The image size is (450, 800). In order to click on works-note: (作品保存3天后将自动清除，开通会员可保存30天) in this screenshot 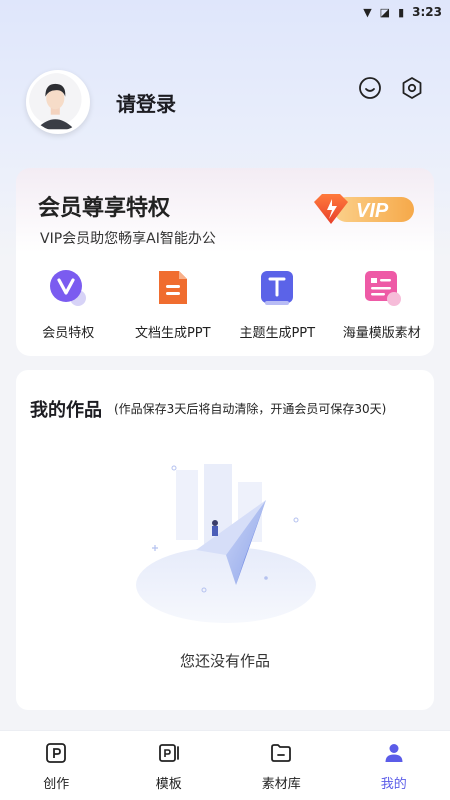, I will do `click(250, 409)`.